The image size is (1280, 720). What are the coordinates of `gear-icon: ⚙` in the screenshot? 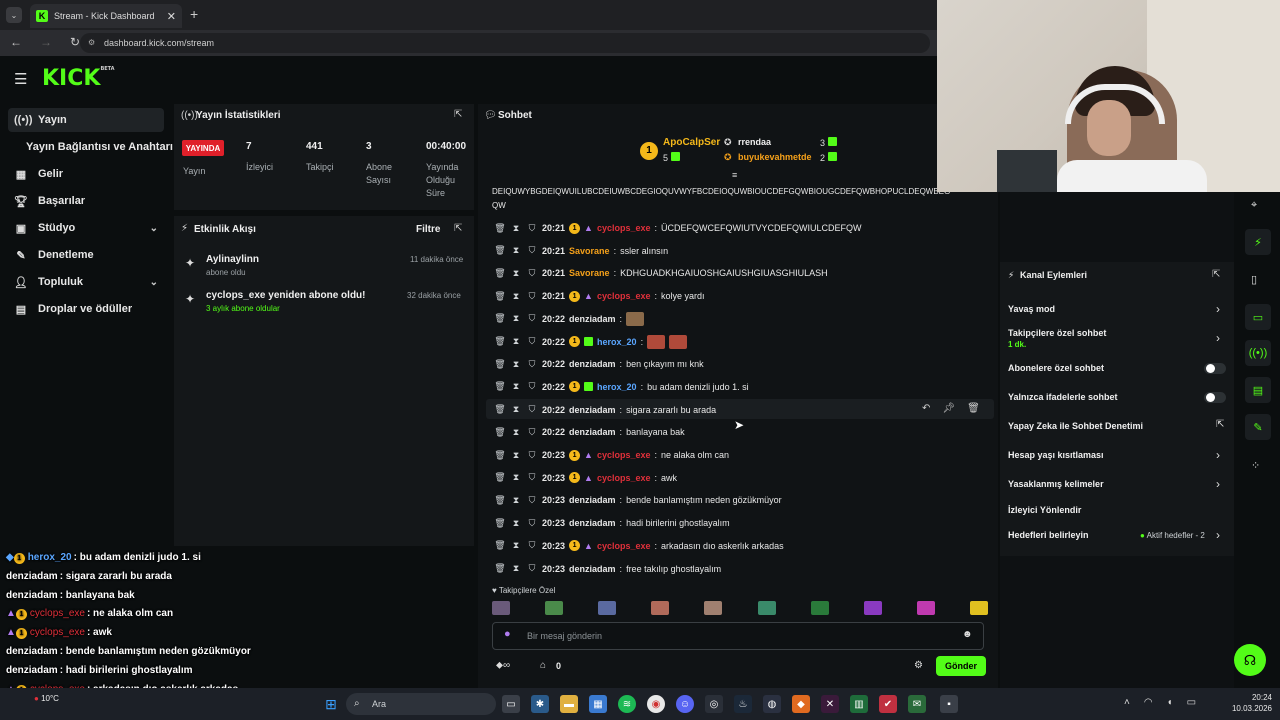 It's located at (918, 665).